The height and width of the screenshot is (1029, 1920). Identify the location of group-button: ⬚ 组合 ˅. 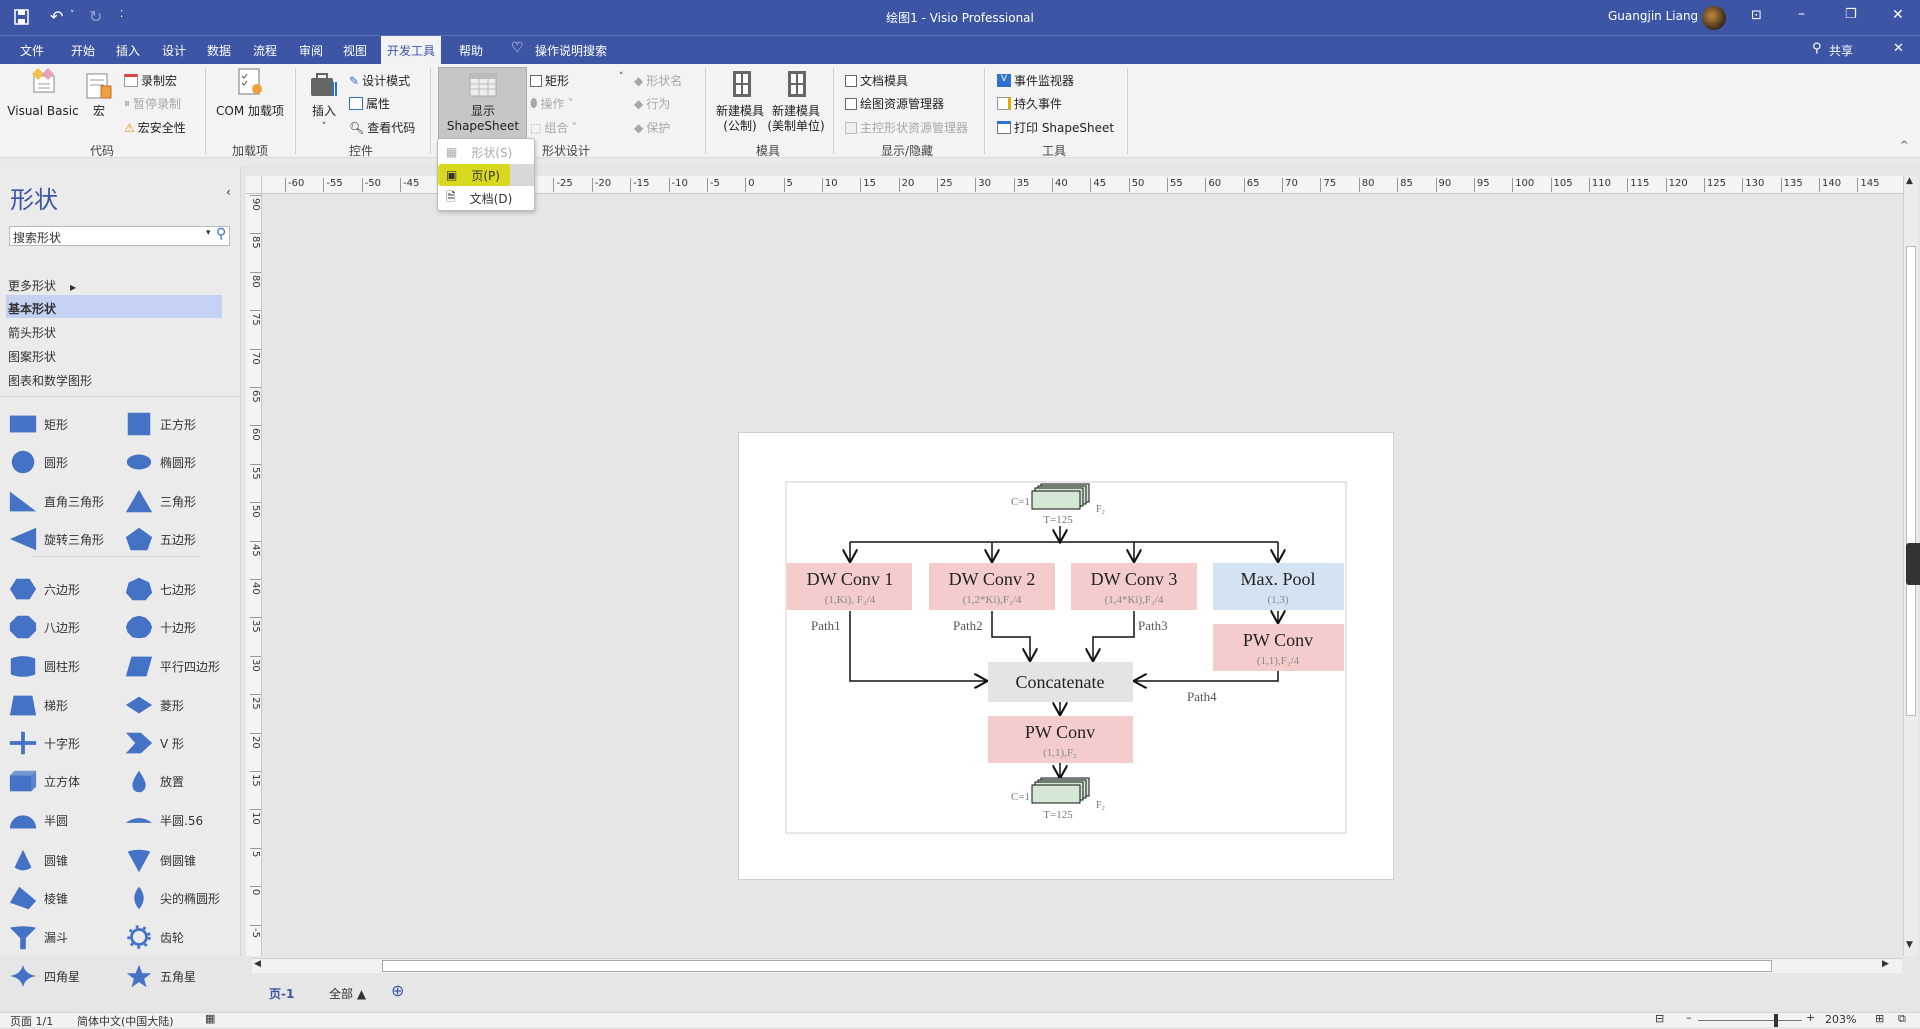
(553, 127).